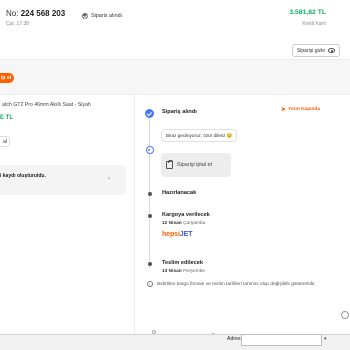 This screenshot has height=350, width=350. What do you see at coordinates (234, 339) in the screenshot?
I see `address-label: Adres` at bounding box center [234, 339].